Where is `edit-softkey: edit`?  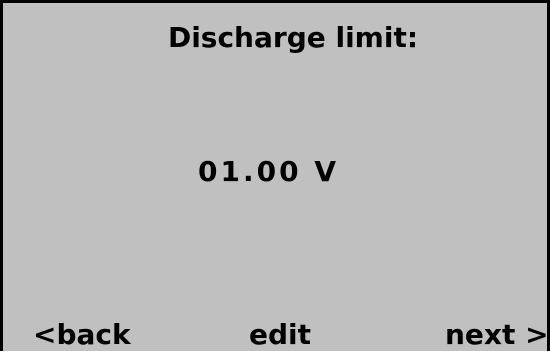 edit-softkey: edit is located at coordinates (280, 335).